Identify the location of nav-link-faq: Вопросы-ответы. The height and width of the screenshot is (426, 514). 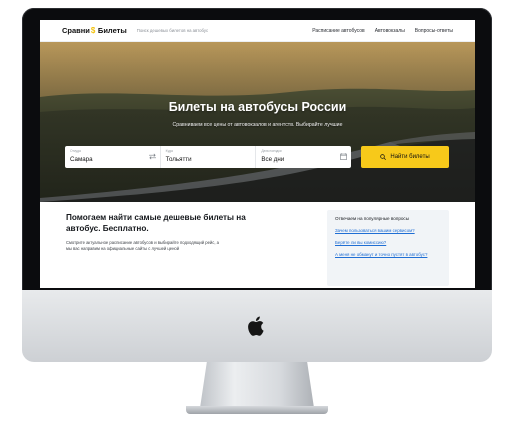
(434, 31).